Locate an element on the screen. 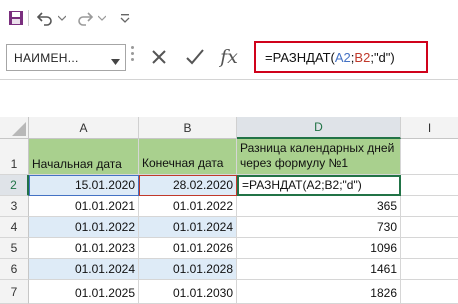 Image resolution: width=458 pixels, height=304 pixels. row-header-2: 2 is located at coordinates (14, 185).